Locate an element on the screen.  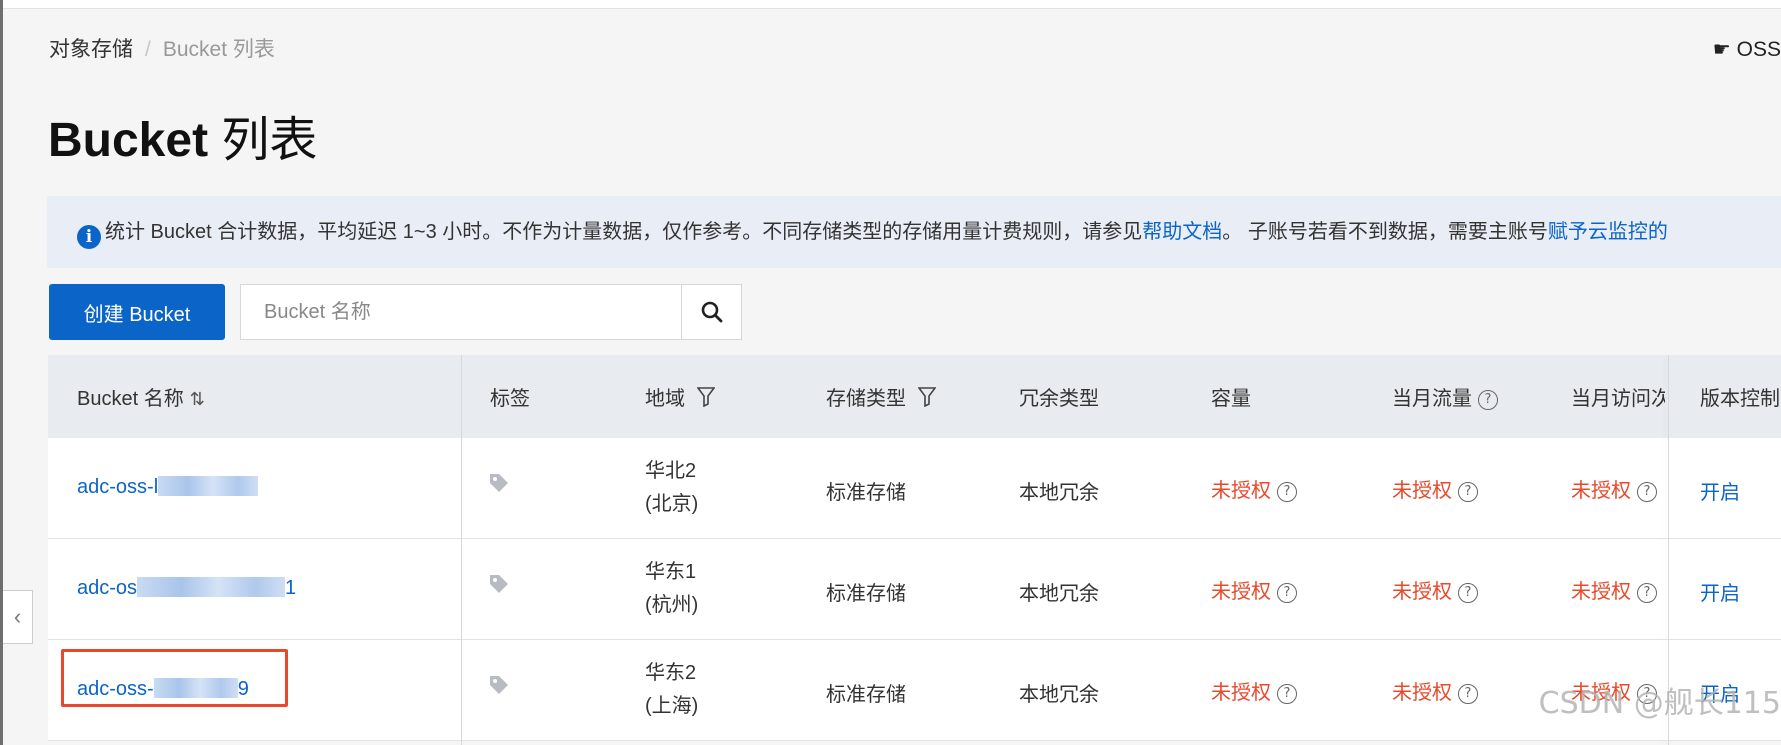
col-storage-label: 存储类型 is located at coordinates (866, 399).